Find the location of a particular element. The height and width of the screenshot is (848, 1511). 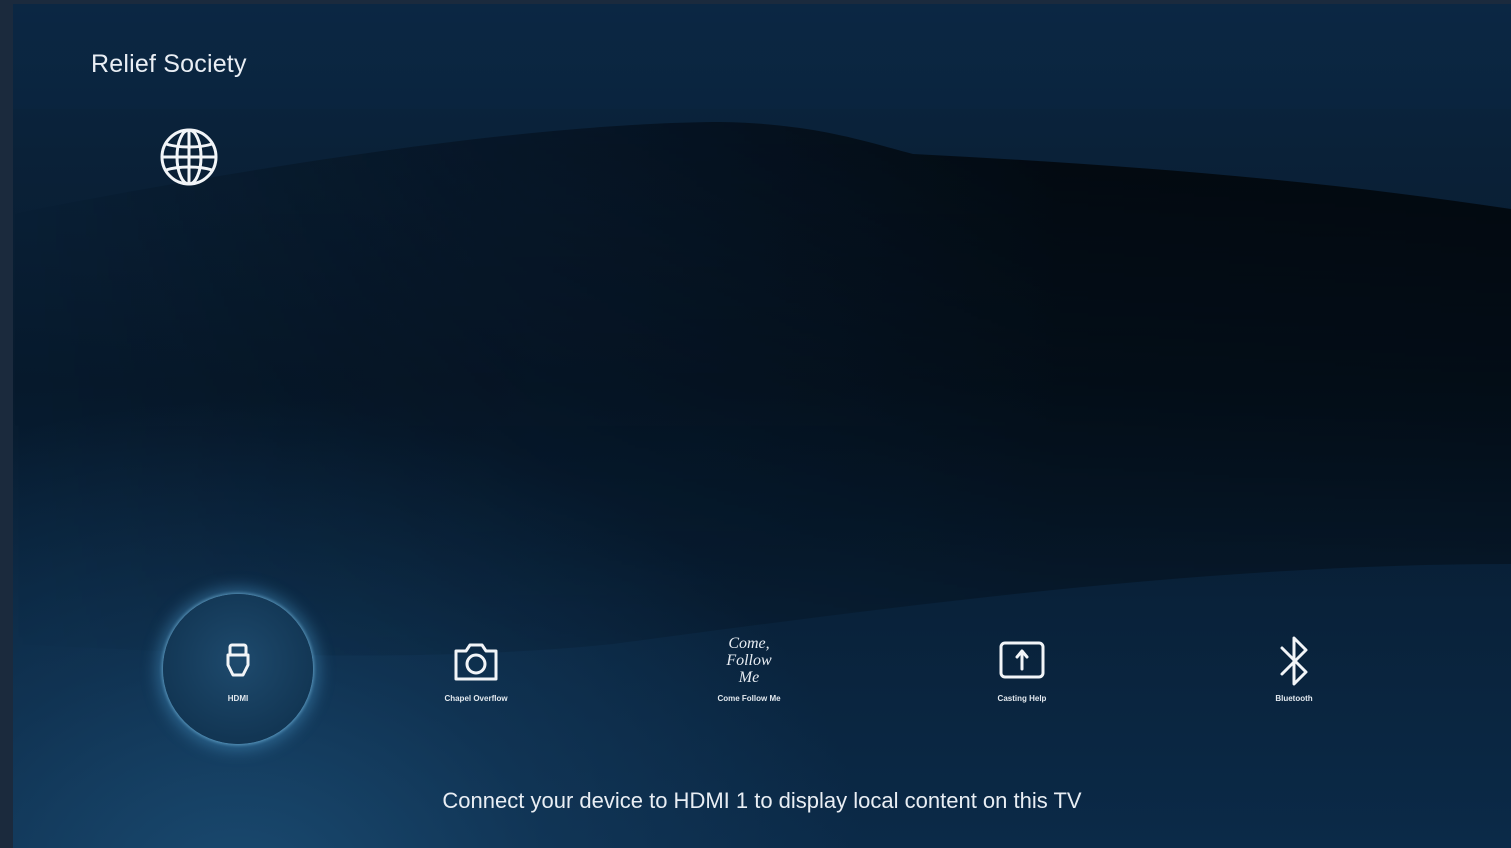

tile-label: Bluetooth is located at coordinates (1294, 698).